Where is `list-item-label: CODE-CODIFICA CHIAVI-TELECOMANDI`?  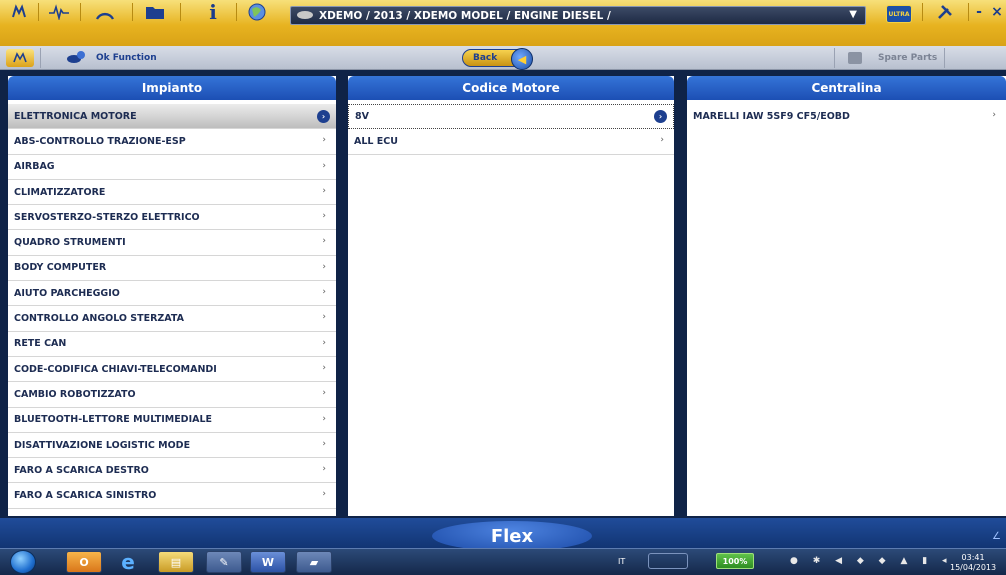
list-item-label: CODE-CODIFICA CHIAVI-TELECOMANDI is located at coordinates (115, 369).